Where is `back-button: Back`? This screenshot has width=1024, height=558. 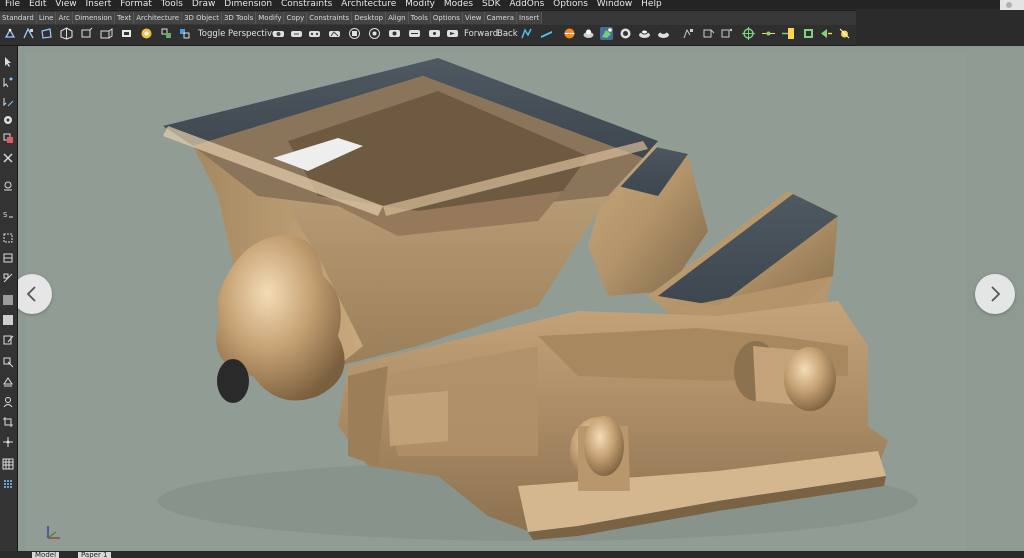 back-button: Back is located at coordinates (507, 34).